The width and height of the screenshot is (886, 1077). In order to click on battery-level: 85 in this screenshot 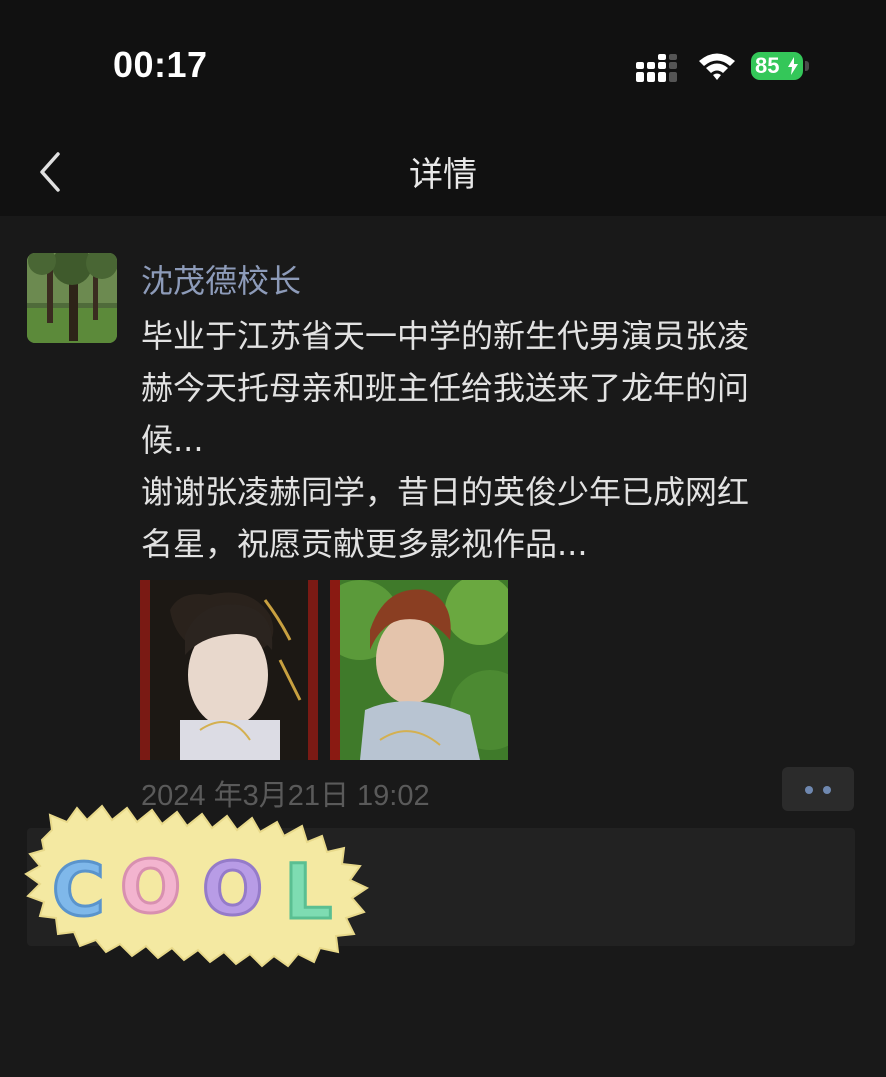, I will do `click(767, 65)`.